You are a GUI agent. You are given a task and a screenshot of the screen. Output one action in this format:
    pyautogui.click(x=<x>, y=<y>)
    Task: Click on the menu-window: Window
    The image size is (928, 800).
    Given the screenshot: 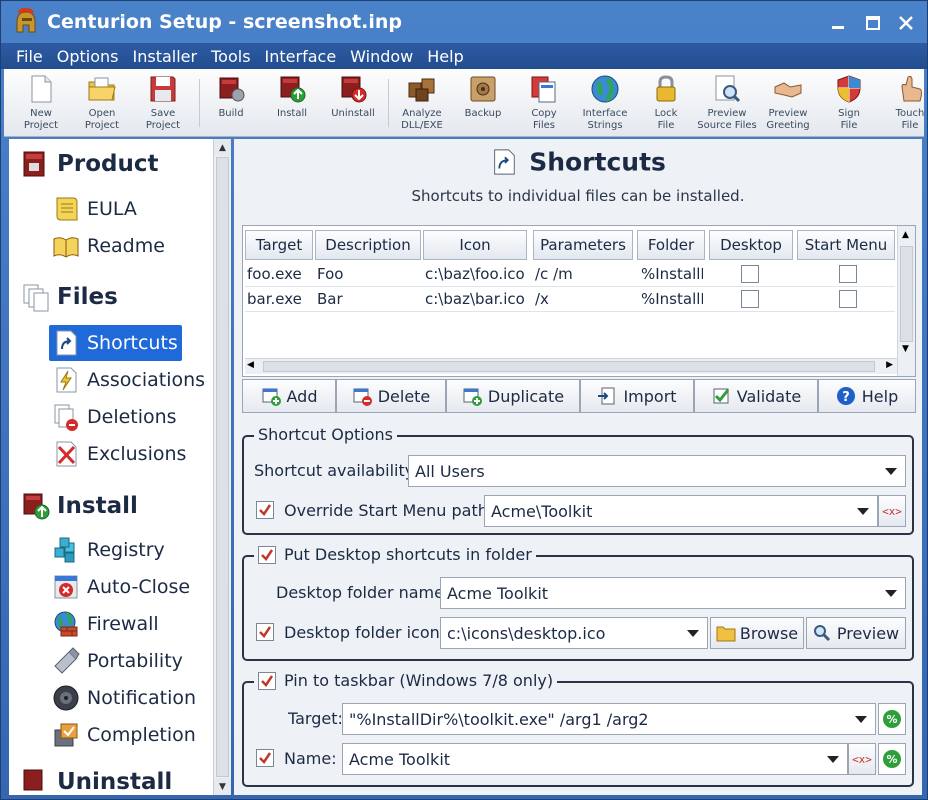 What is the action you would take?
    pyautogui.click(x=381, y=56)
    